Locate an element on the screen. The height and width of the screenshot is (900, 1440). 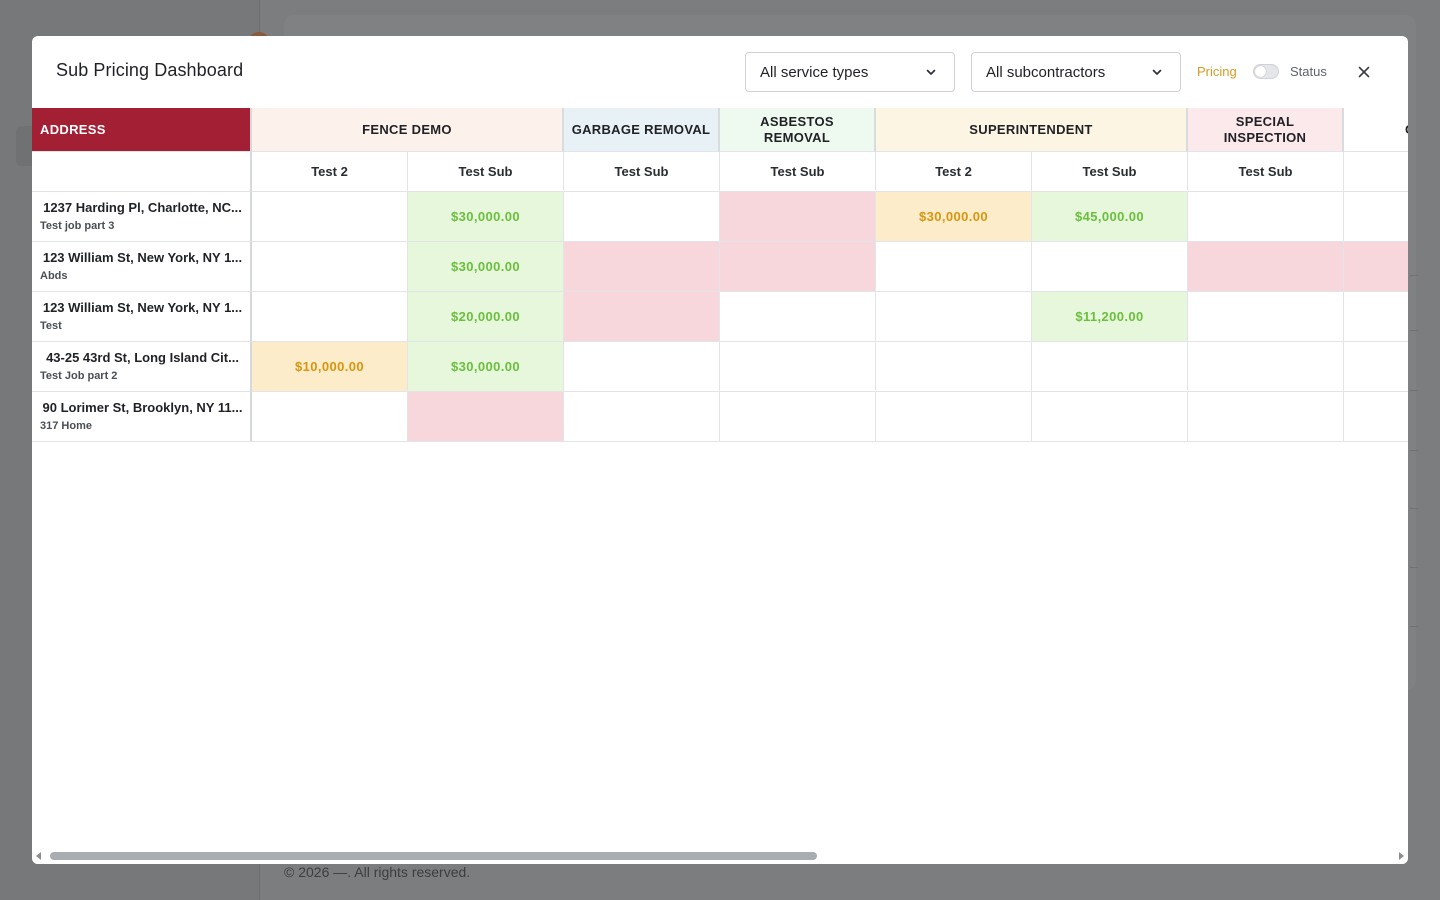
price-value: $10,000.00 is located at coordinates (329, 366).